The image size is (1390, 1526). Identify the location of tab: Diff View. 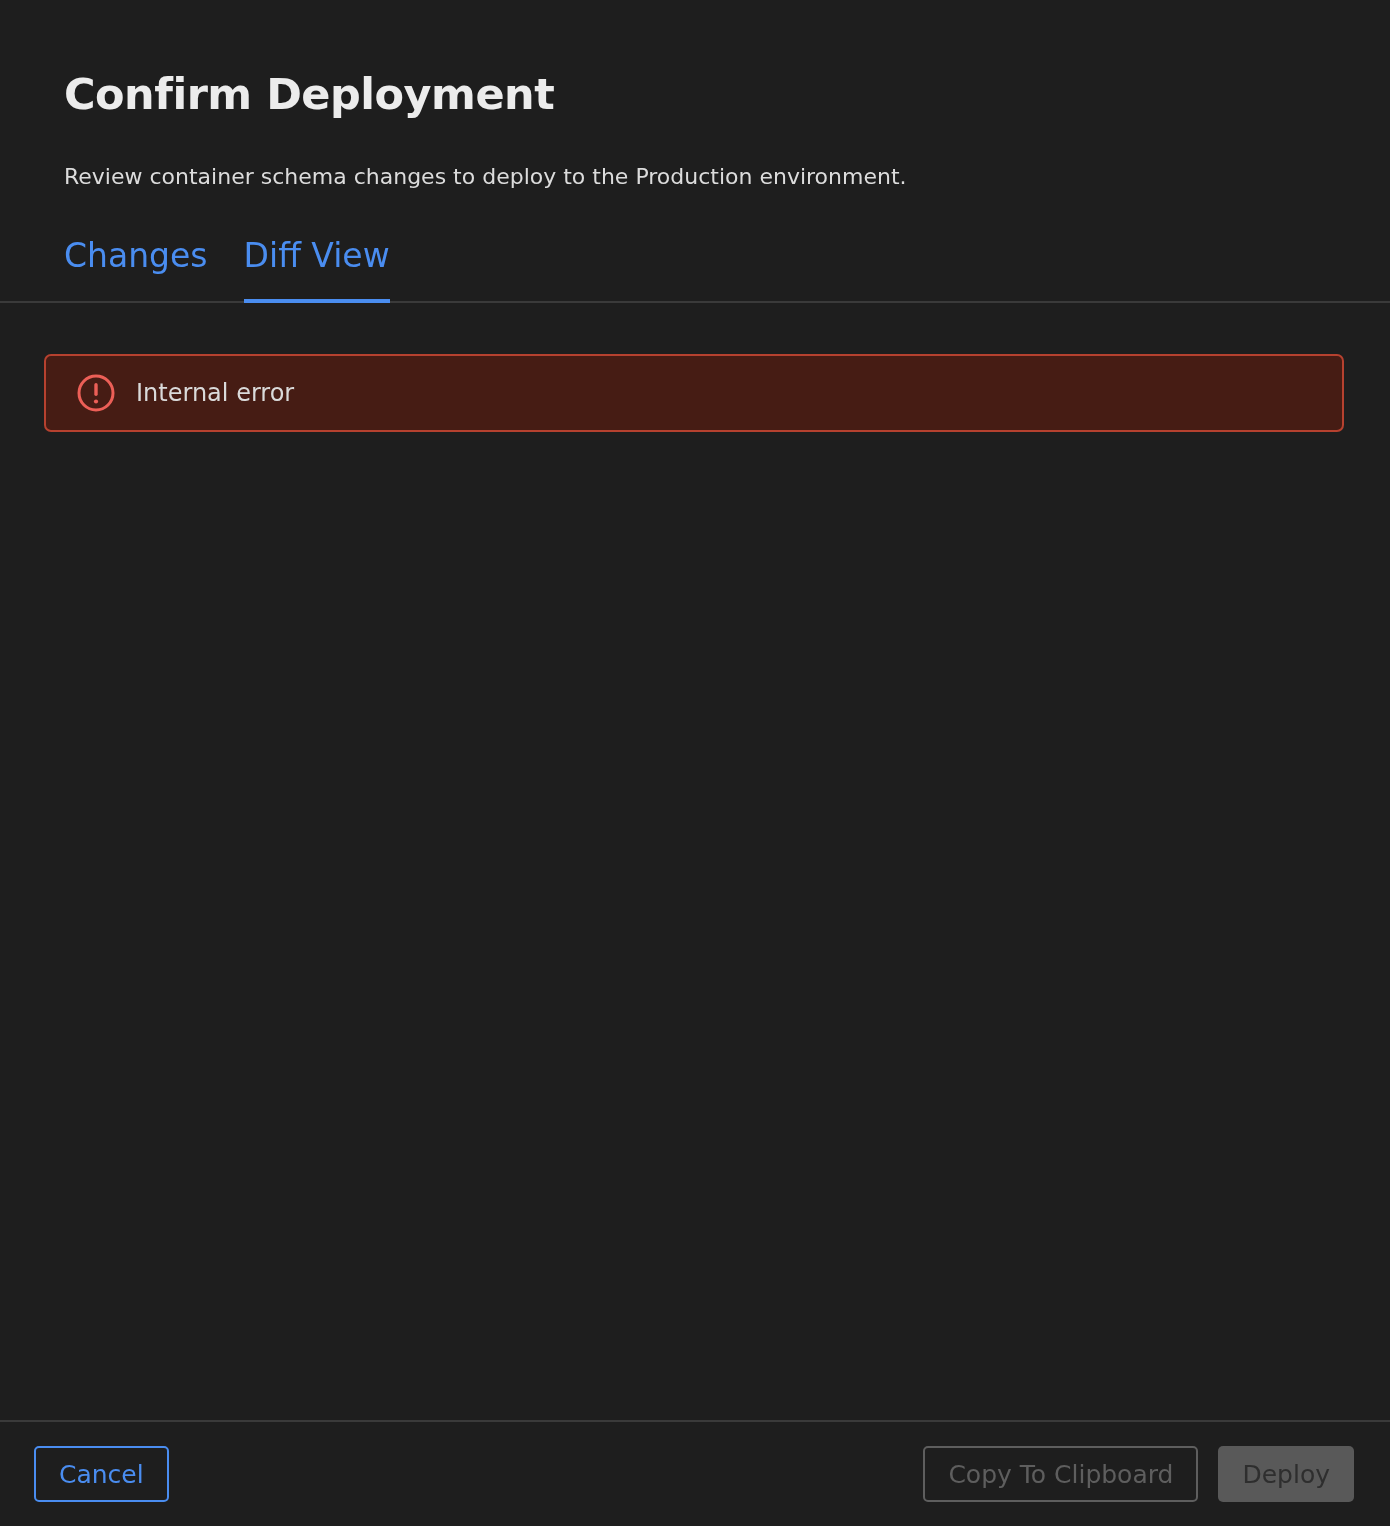
(316, 269).